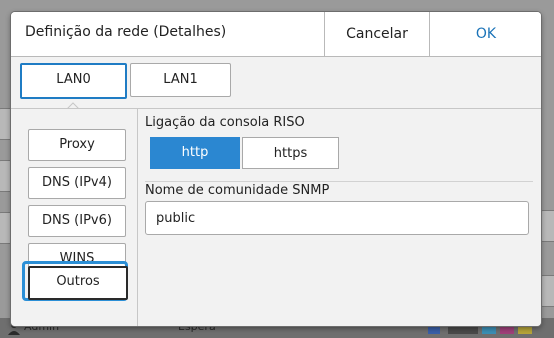 The width and height of the screenshot is (554, 338). What do you see at coordinates (77, 145) in the screenshot?
I see `sidebar-item-proxy: Proxy` at bounding box center [77, 145].